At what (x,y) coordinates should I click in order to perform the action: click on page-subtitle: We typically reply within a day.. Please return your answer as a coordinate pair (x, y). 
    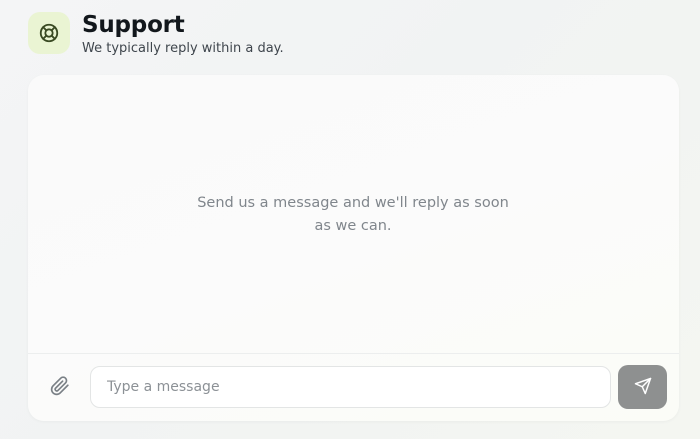
    Looking at the image, I should click on (183, 48).